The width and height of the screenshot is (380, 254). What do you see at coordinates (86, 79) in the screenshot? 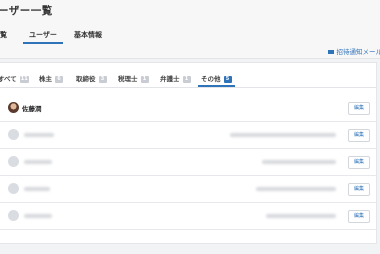
I see `filter-label: 取締役` at bounding box center [86, 79].